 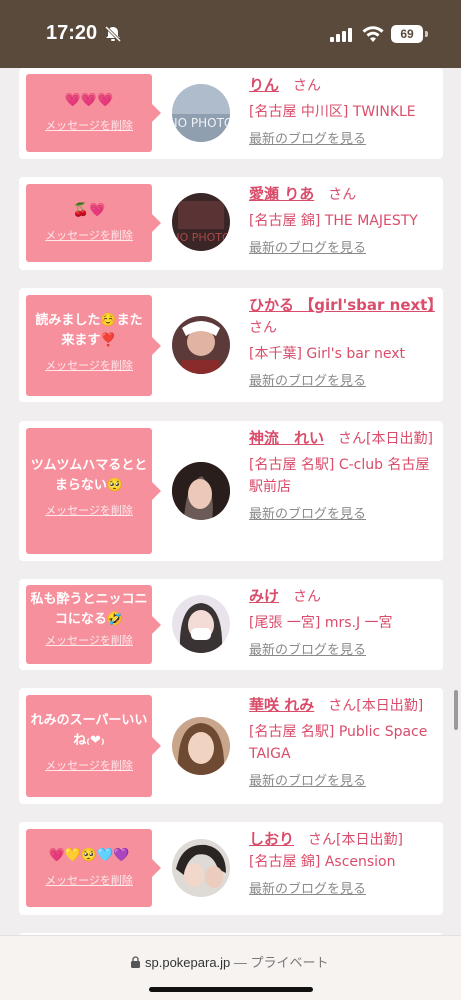 I want to click on message-bubble: 私も酔うとニッコニコになる🤣 メッセージを削除, so click(x=93, y=624).